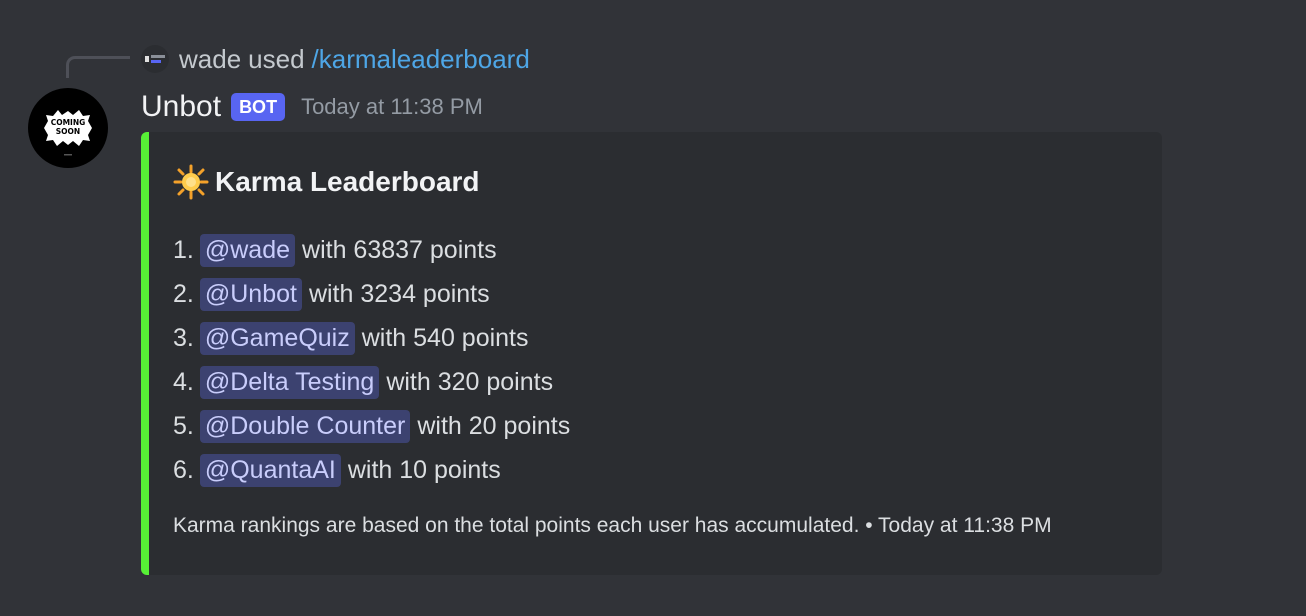 The width and height of the screenshot is (1306, 616). What do you see at coordinates (68, 122) in the screenshot?
I see `avatar-text-line-1: COMING` at bounding box center [68, 122].